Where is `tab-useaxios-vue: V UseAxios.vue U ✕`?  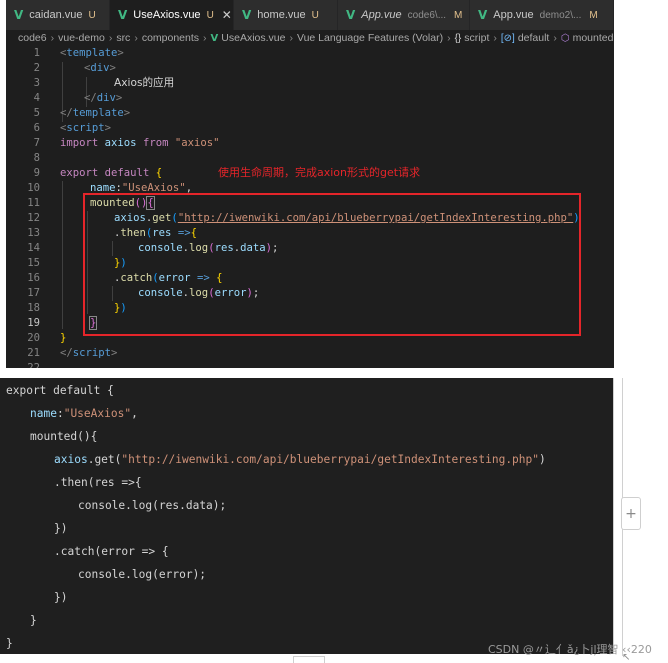 tab-useaxios-vue: V UseAxios.vue U ✕ is located at coordinates (172, 15).